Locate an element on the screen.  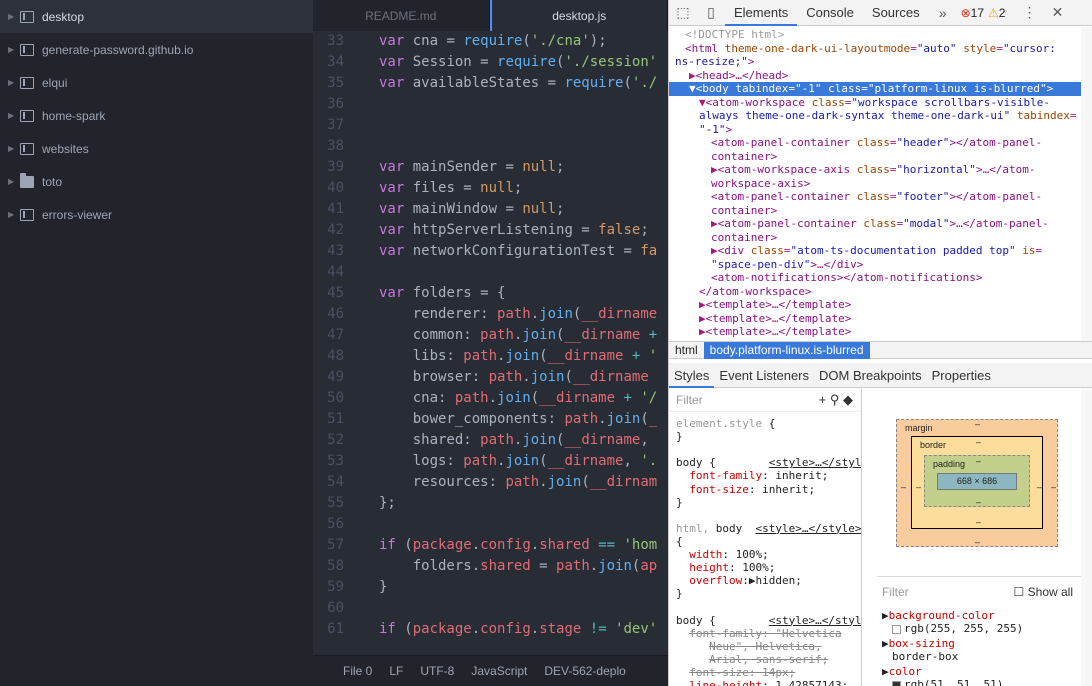
crumb-html: html is located at coordinates (686, 350).